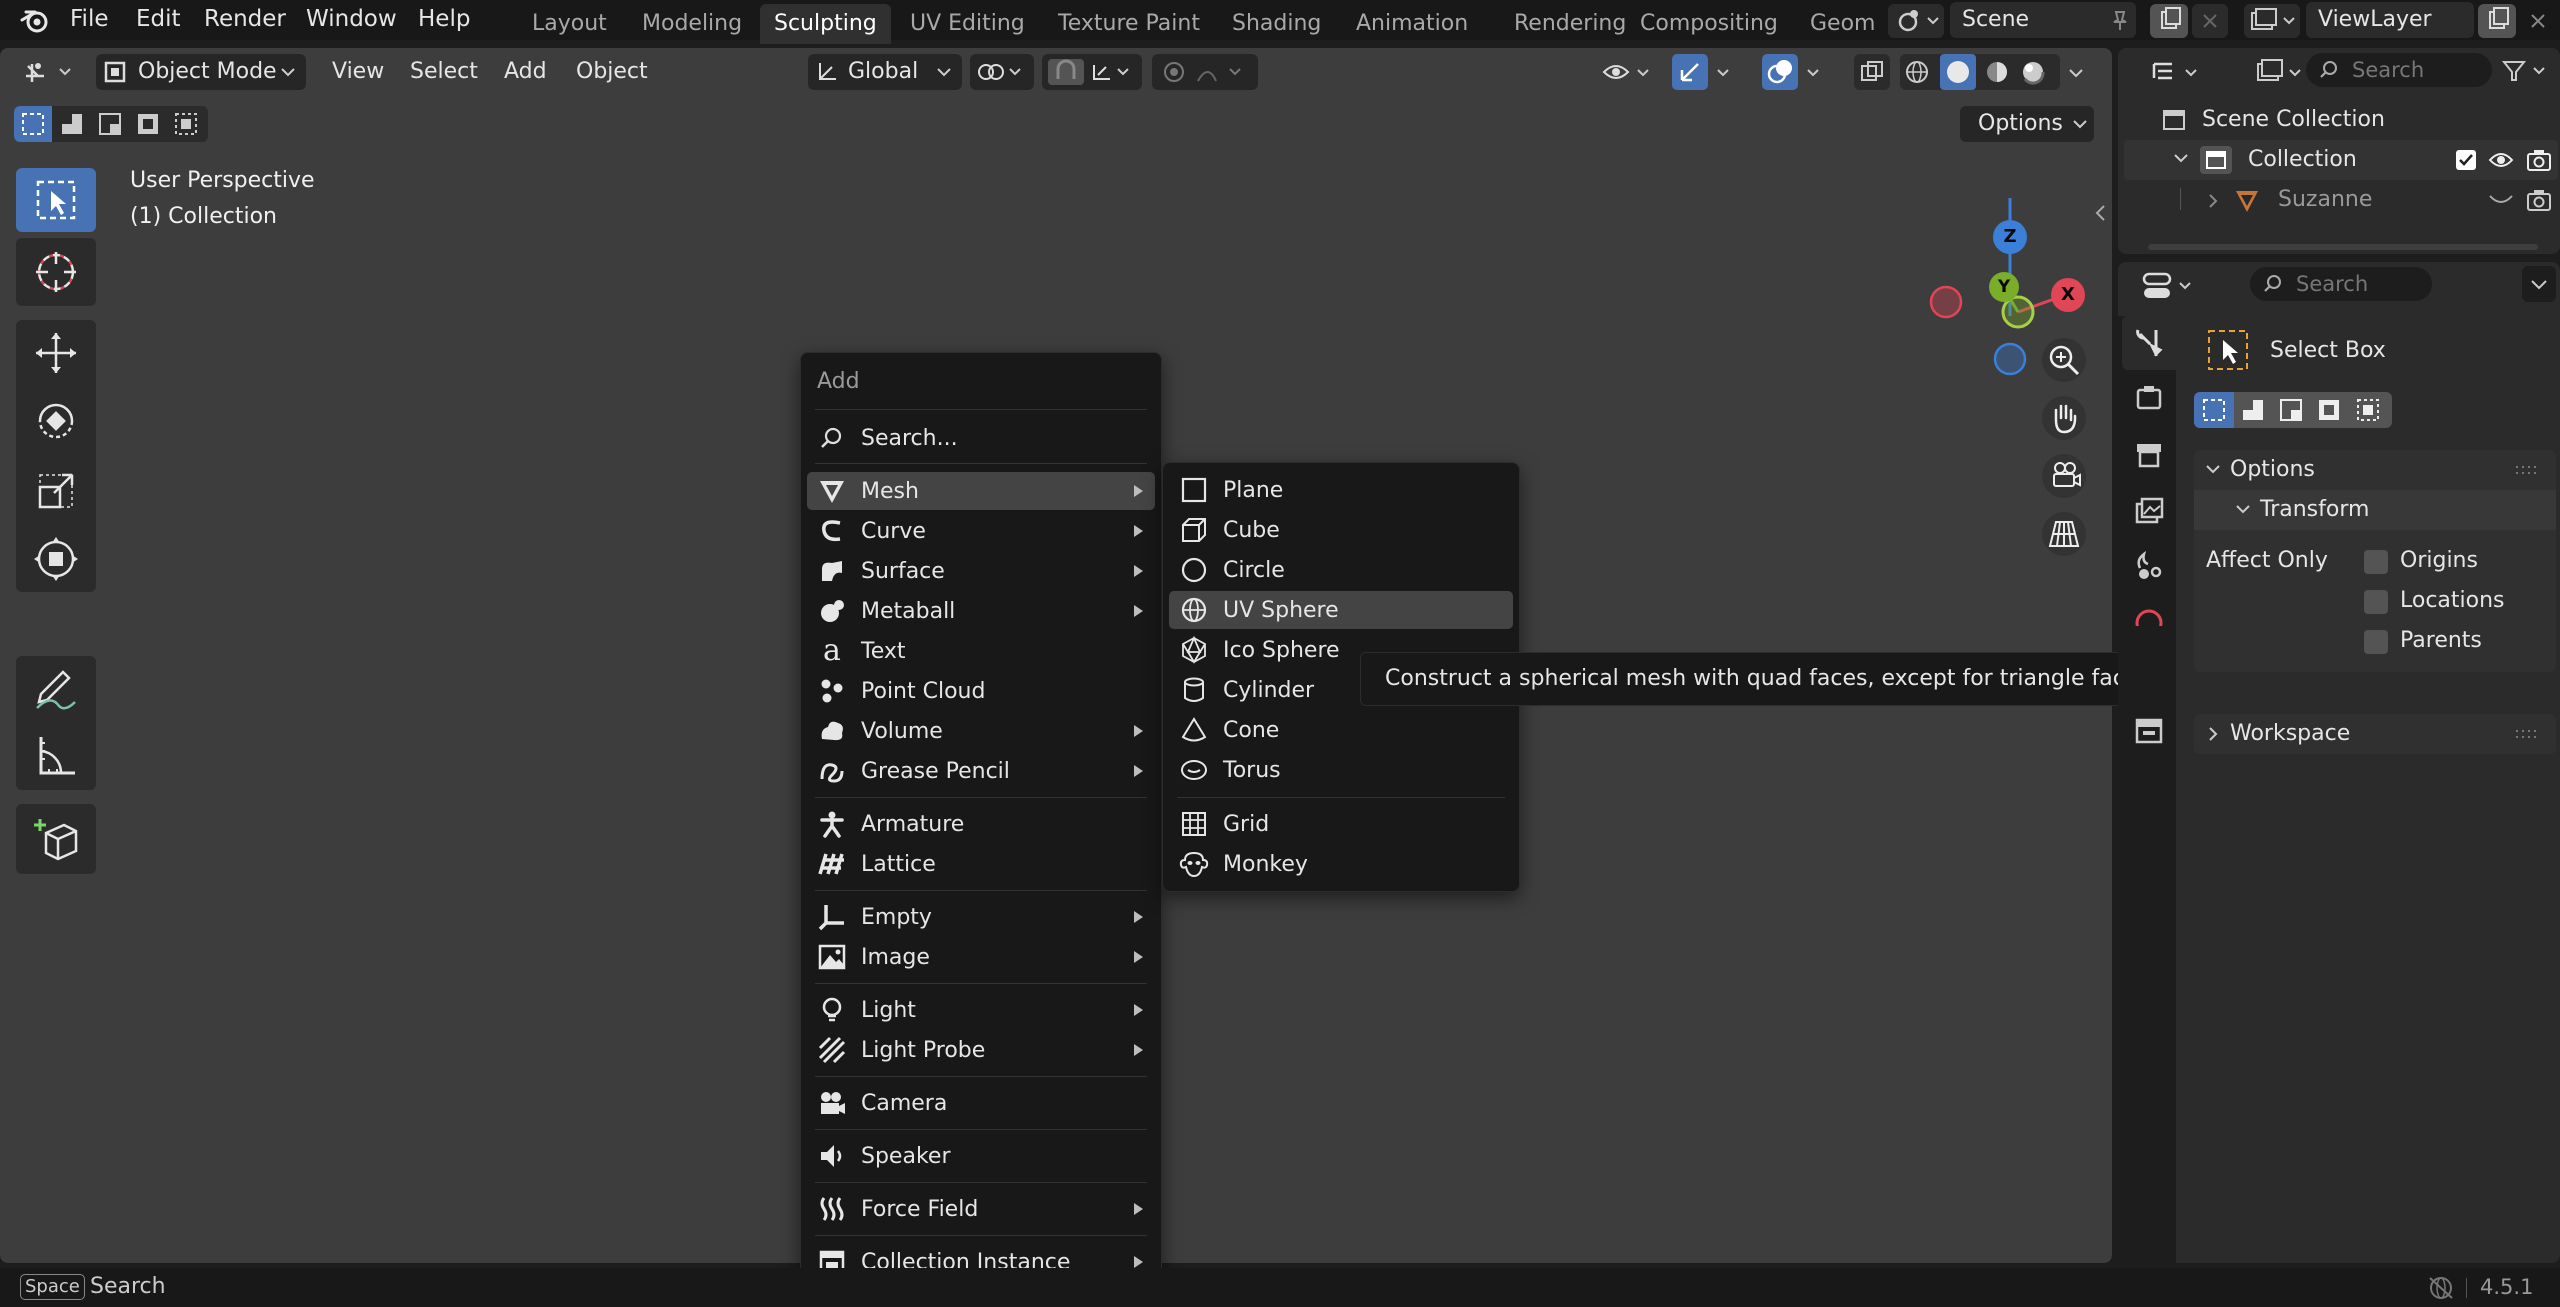 This screenshot has height=1307, width=2560. I want to click on tab-shading: Shading, so click(1276, 24).